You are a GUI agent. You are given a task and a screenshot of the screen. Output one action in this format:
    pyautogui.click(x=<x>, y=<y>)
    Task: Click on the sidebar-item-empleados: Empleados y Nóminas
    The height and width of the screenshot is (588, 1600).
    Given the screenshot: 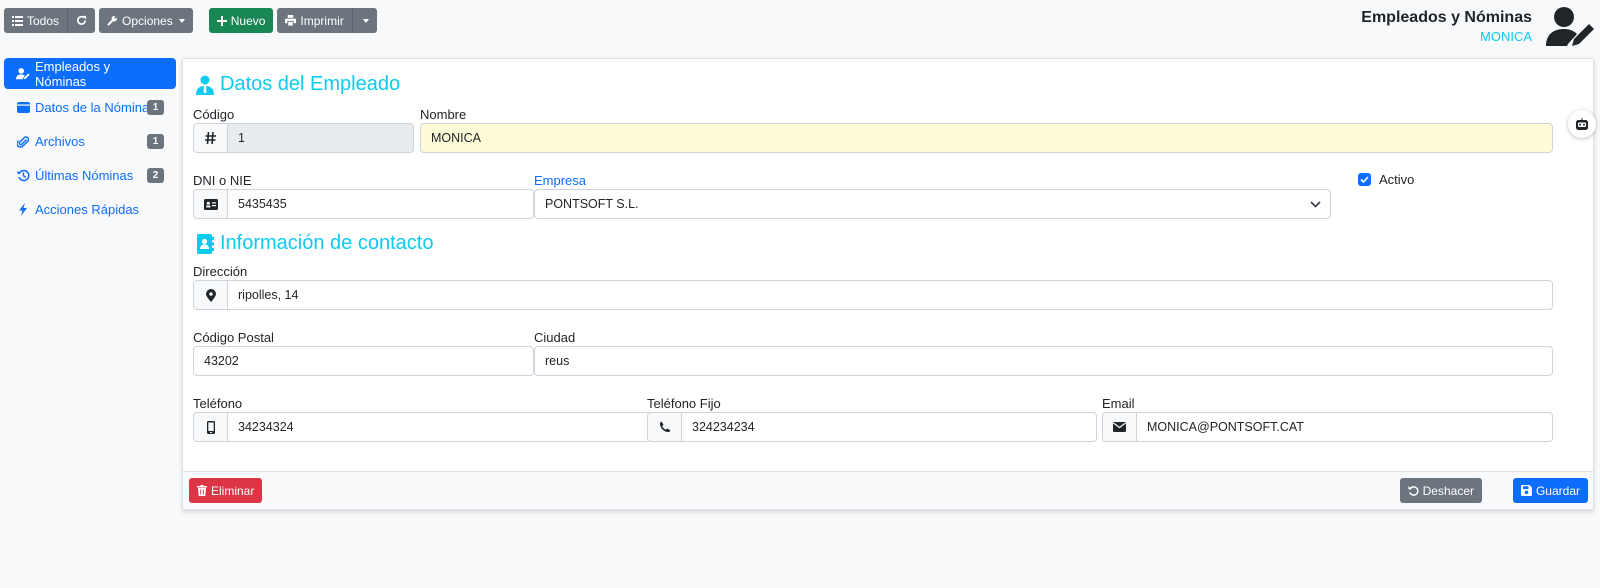 What is the action you would take?
    pyautogui.click(x=90, y=73)
    